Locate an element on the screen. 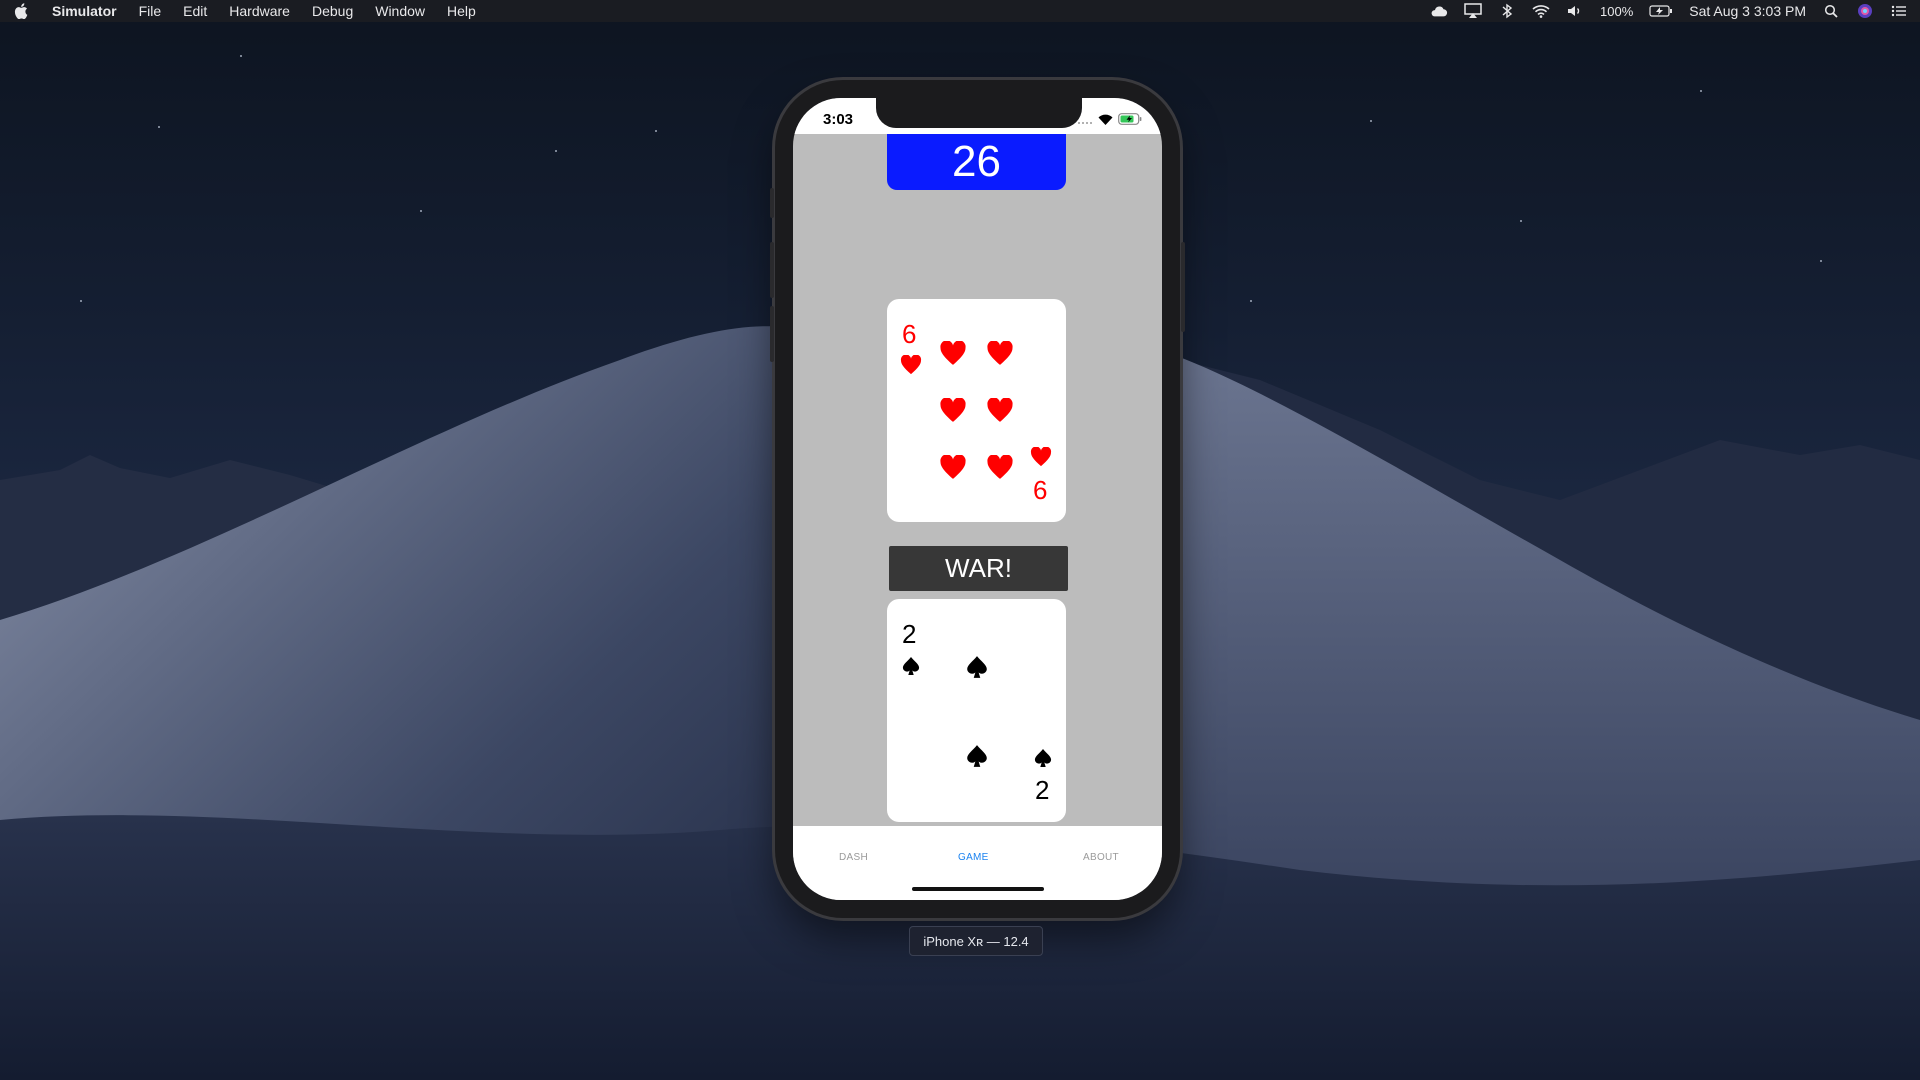  volume-icon is located at coordinates (1575, 11).